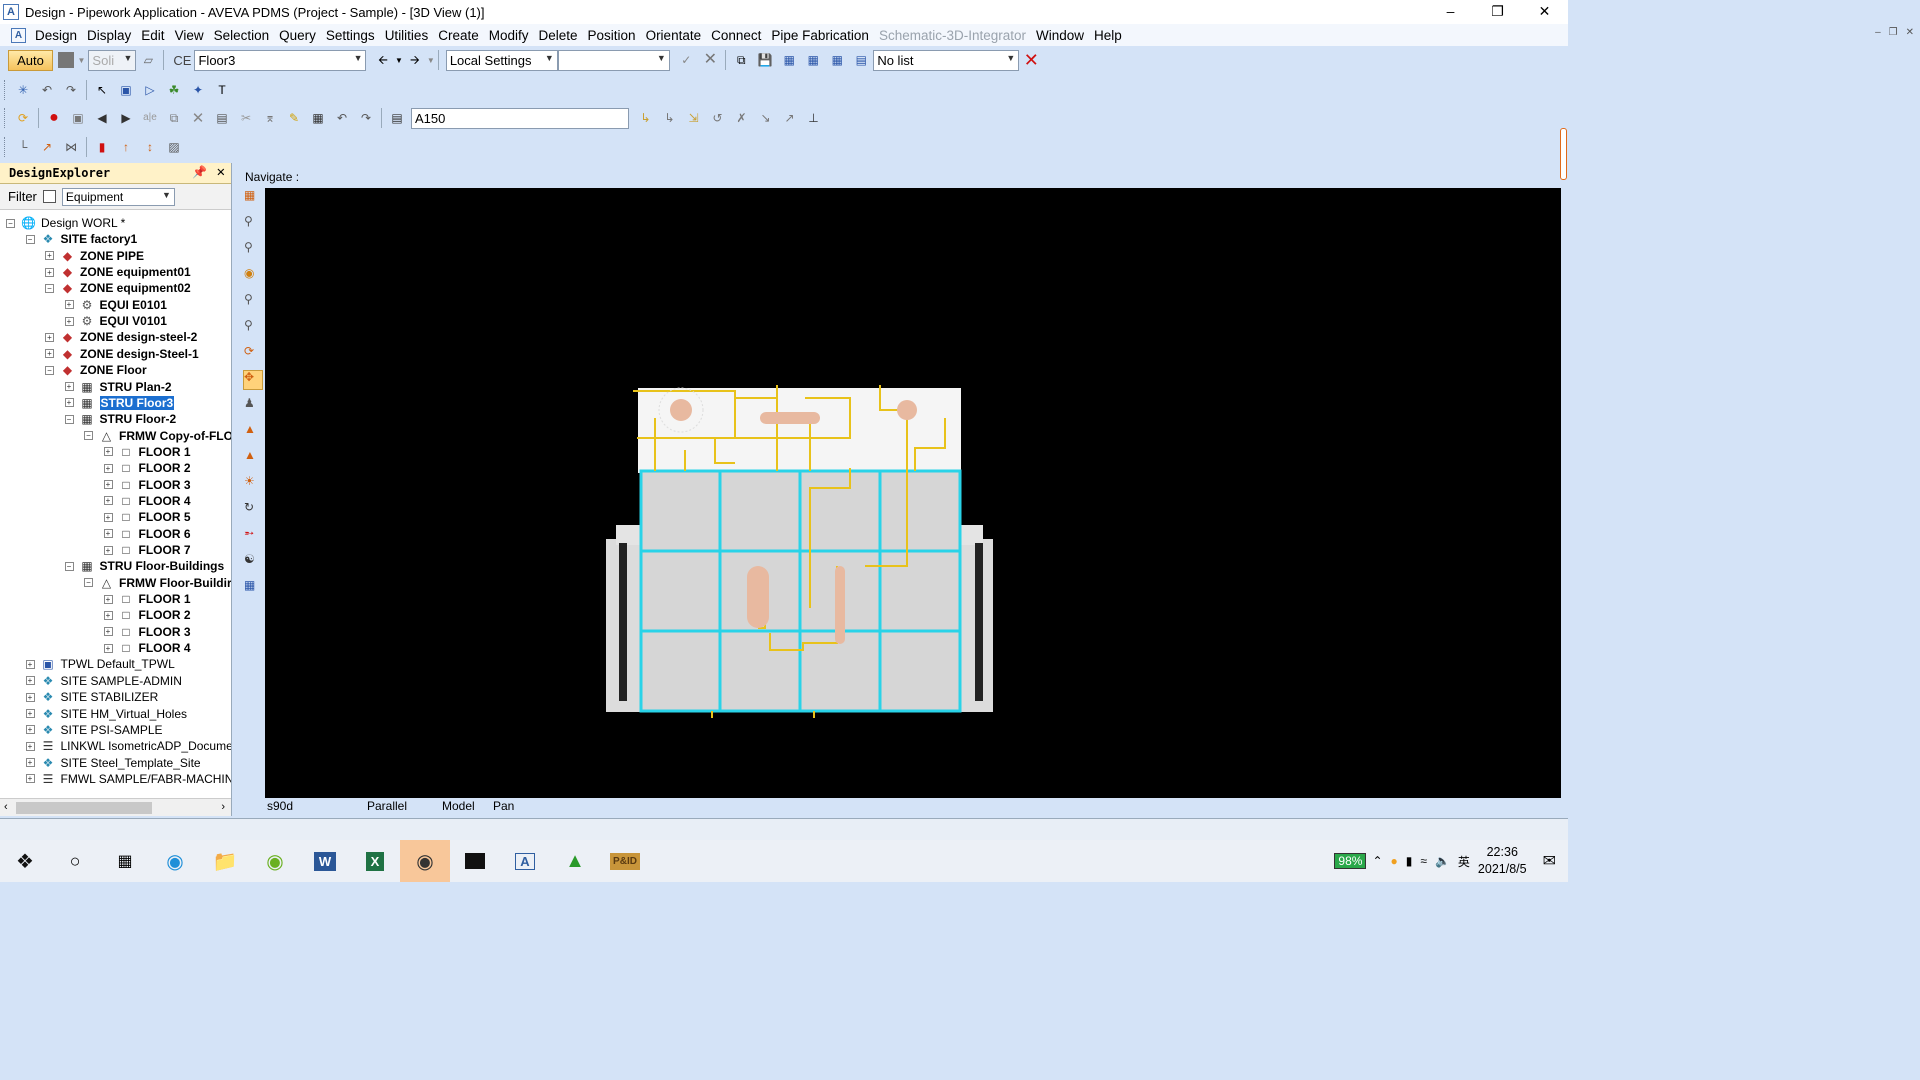 The height and width of the screenshot is (1080, 1920). I want to click on spec-field: A150, so click(520, 118).